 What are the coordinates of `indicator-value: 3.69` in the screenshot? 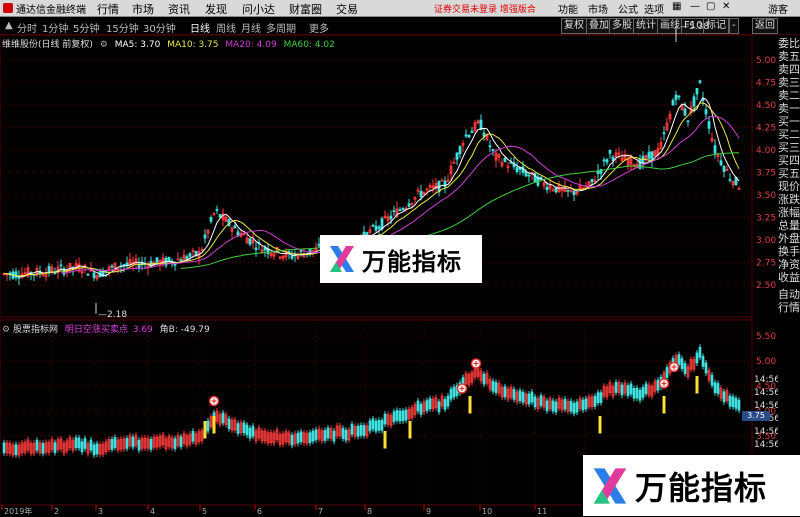 It's located at (142, 330).